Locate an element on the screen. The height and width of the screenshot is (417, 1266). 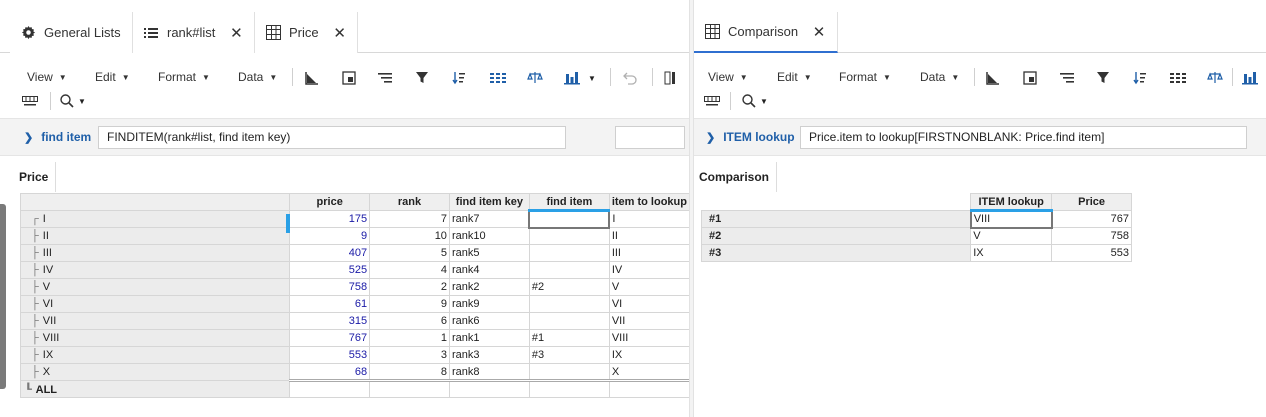
tab-rank-list: rank#list ✕ is located at coordinates (194, 32).